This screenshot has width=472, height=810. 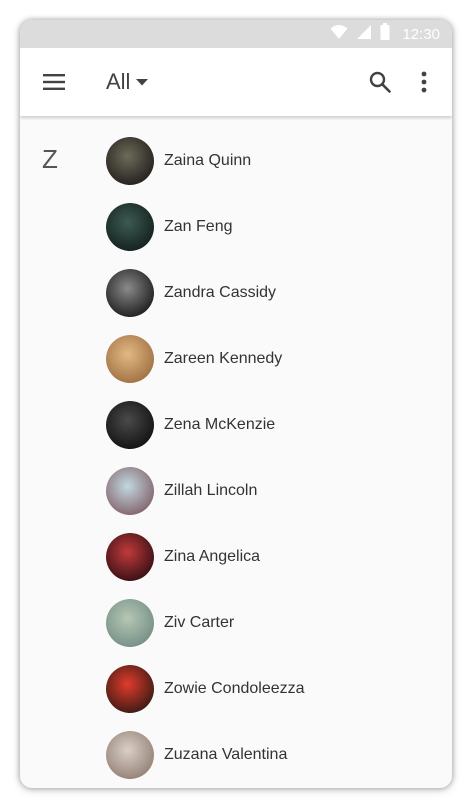 What do you see at coordinates (199, 622) in the screenshot?
I see `contact-name: Ziv Carter` at bounding box center [199, 622].